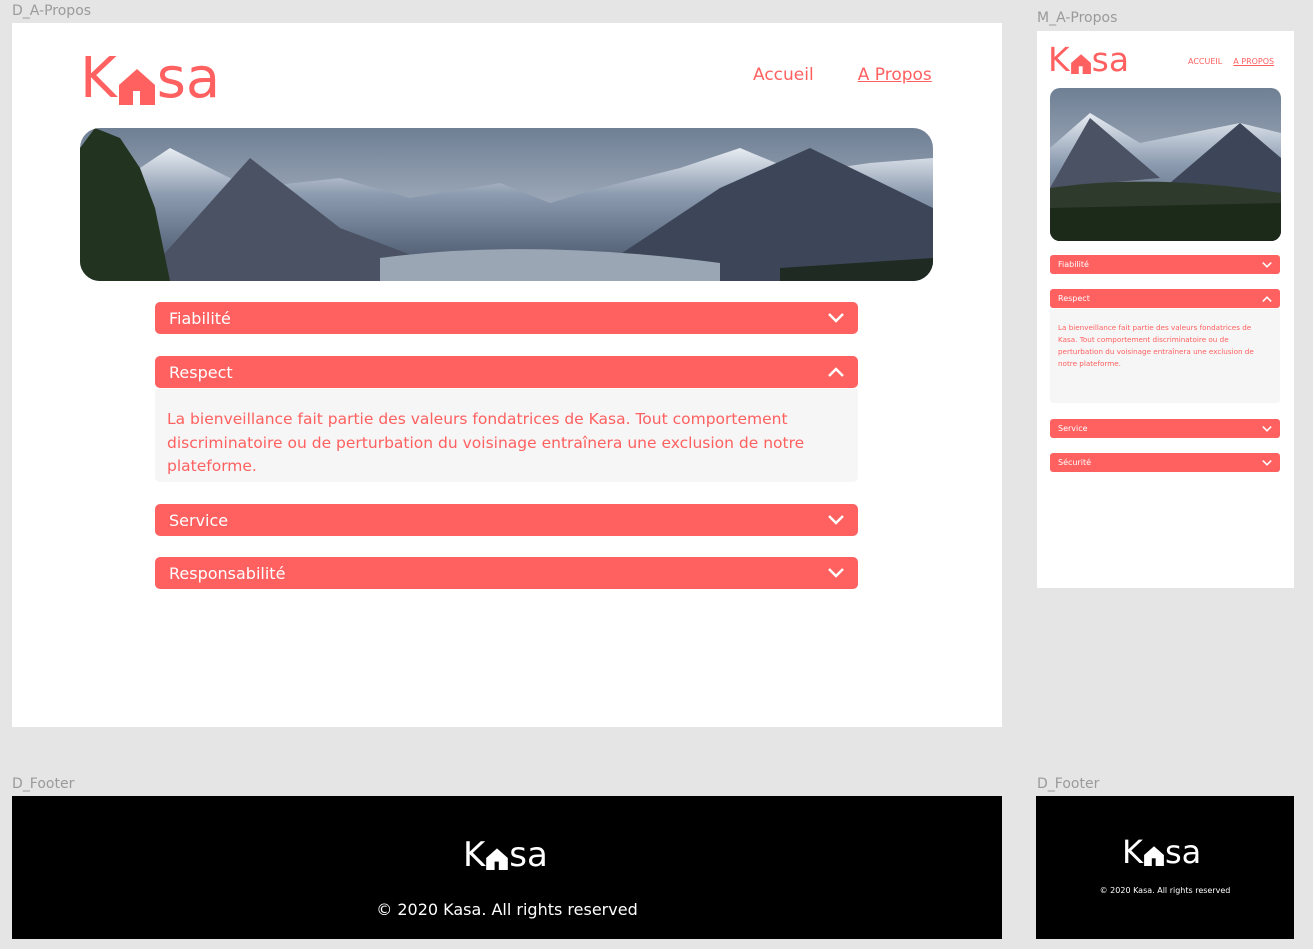 The image size is (1313, 949). Describe the element at coordinates (1077, 18) in the screenshot. I see `frame-label-mobile-about: M_A-Propos` at that location.